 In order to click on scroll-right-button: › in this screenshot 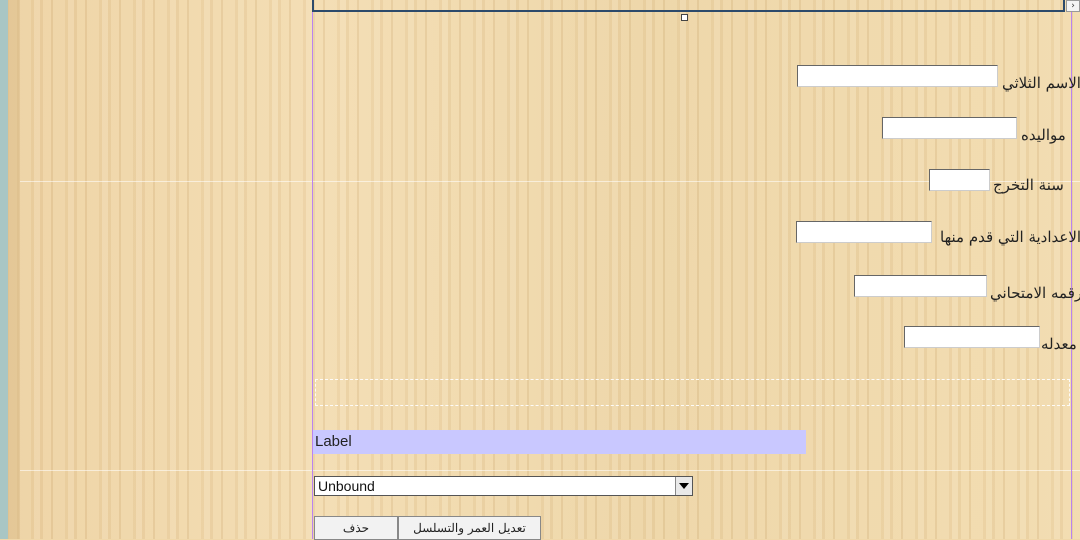, I will do `click(1073, 6)`.